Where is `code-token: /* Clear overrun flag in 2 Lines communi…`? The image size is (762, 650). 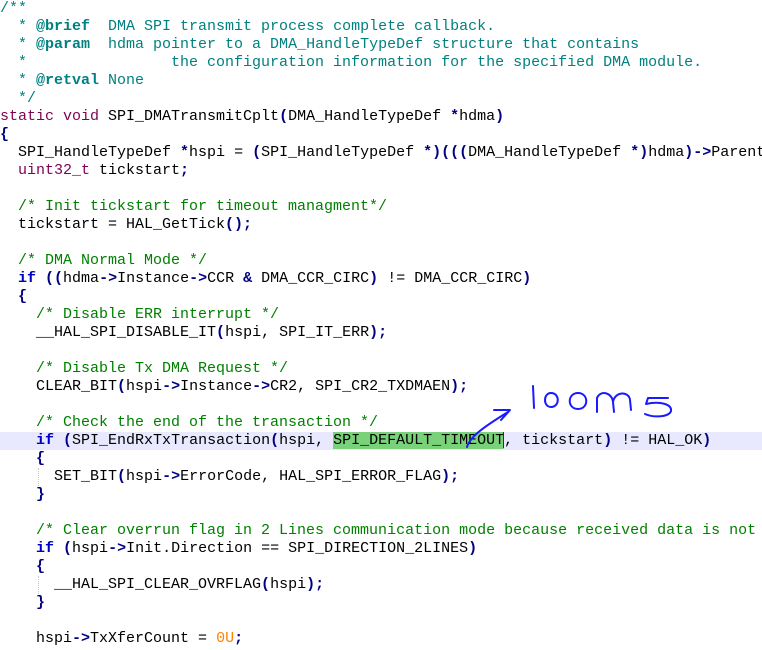 code-token: /* Clear overrun flag in 2 Lines communi… is located at coordinates (378, 530).